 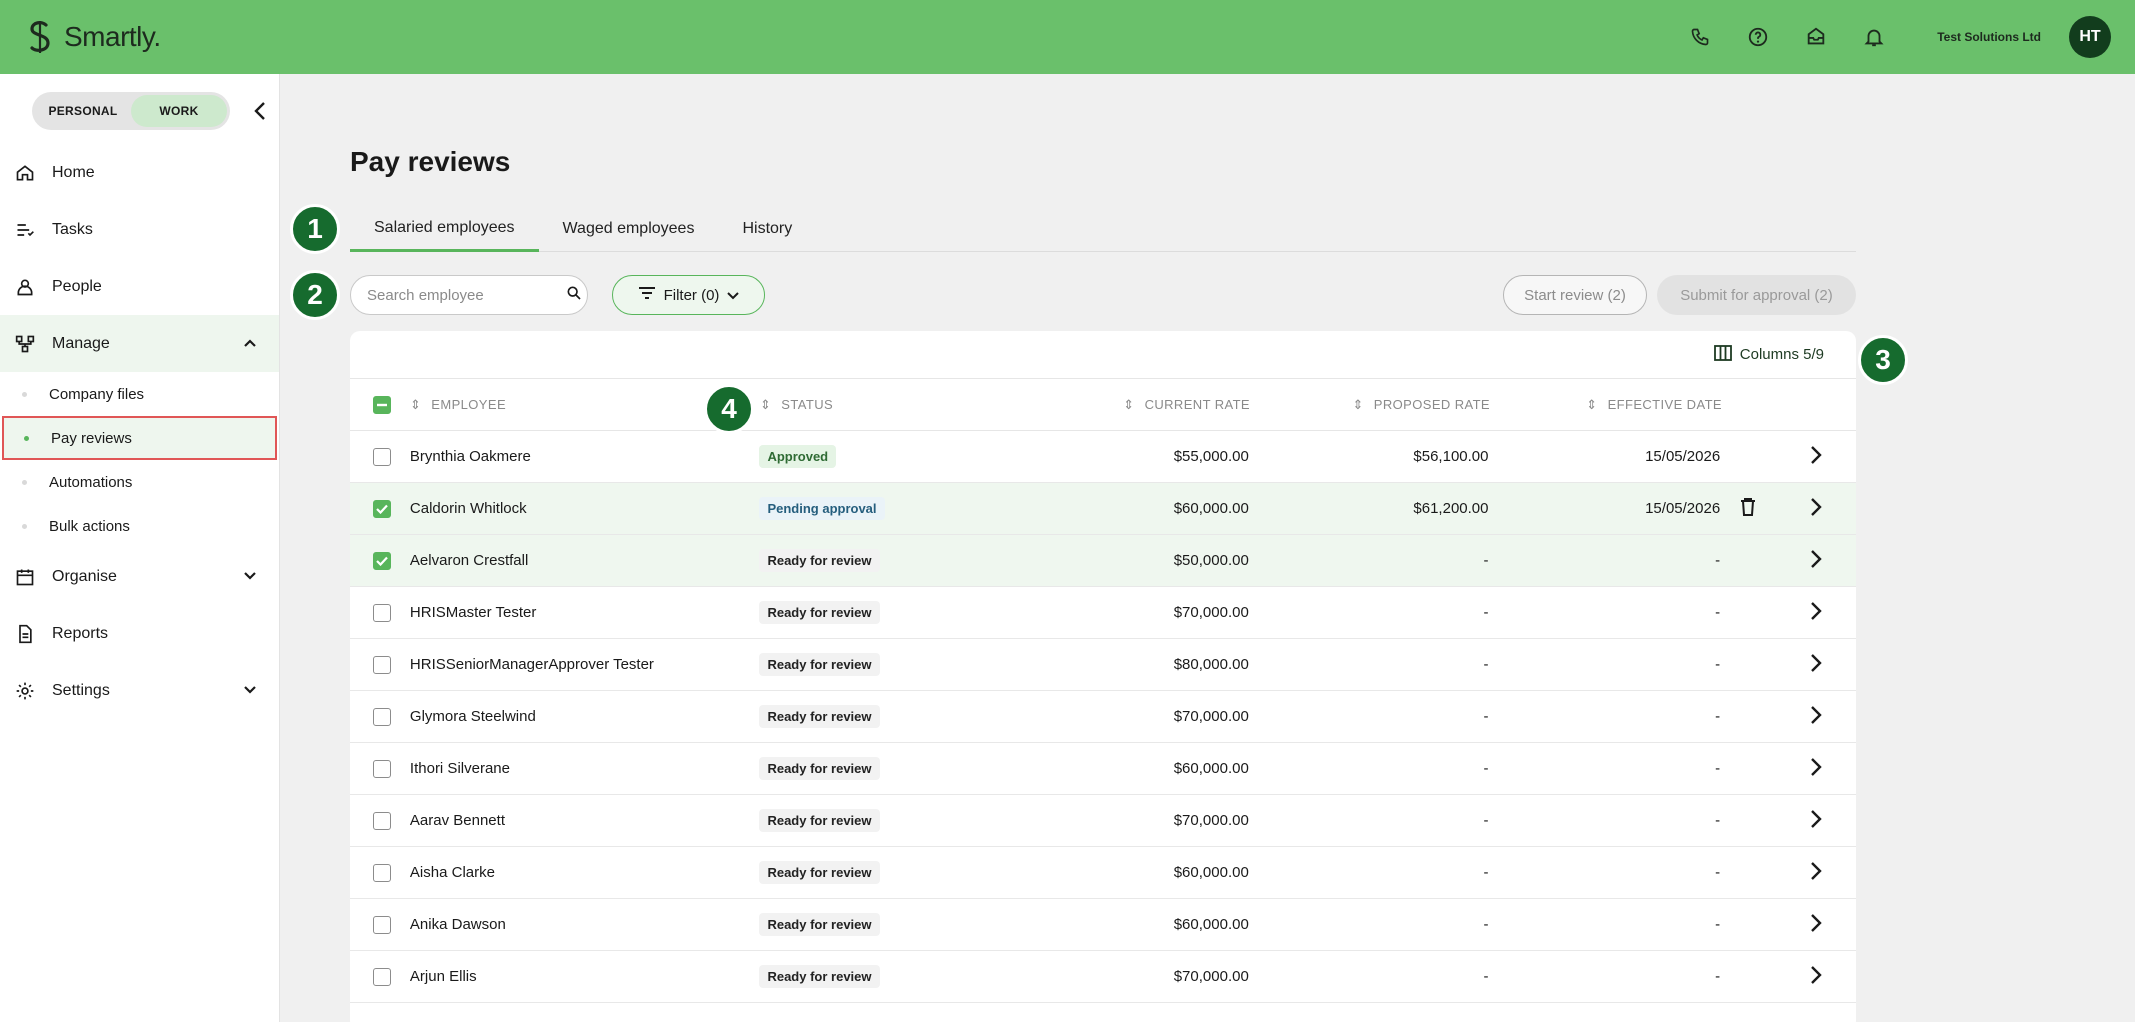 I want to click on trash-icon, so click(x=1748, y=508).